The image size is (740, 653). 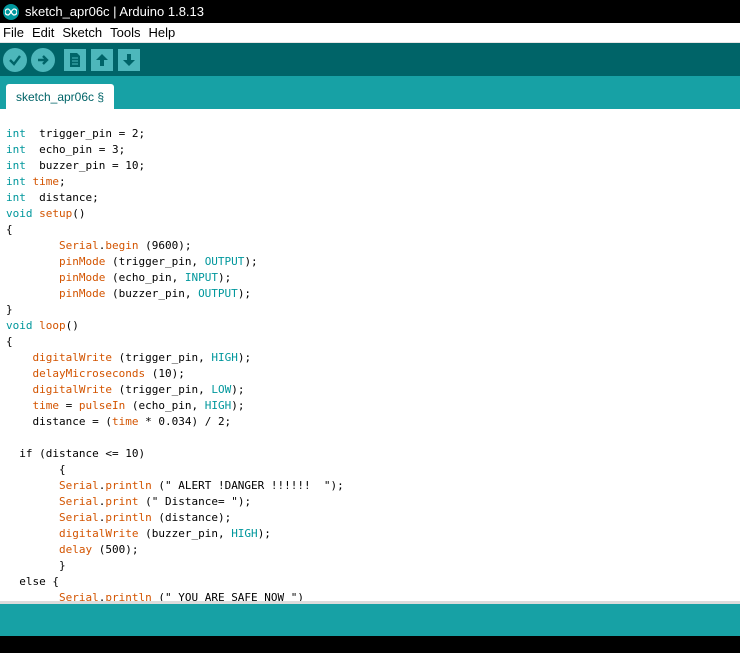 I want to click on menu-file: File, so click(x=14, y=33).